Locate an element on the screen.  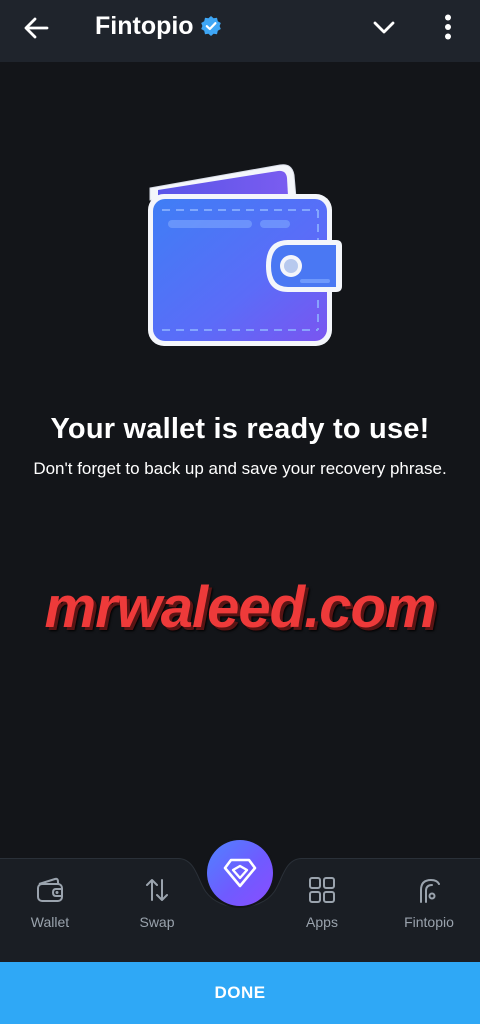
swap-arrows-icon is located at coordinates (157, 890).